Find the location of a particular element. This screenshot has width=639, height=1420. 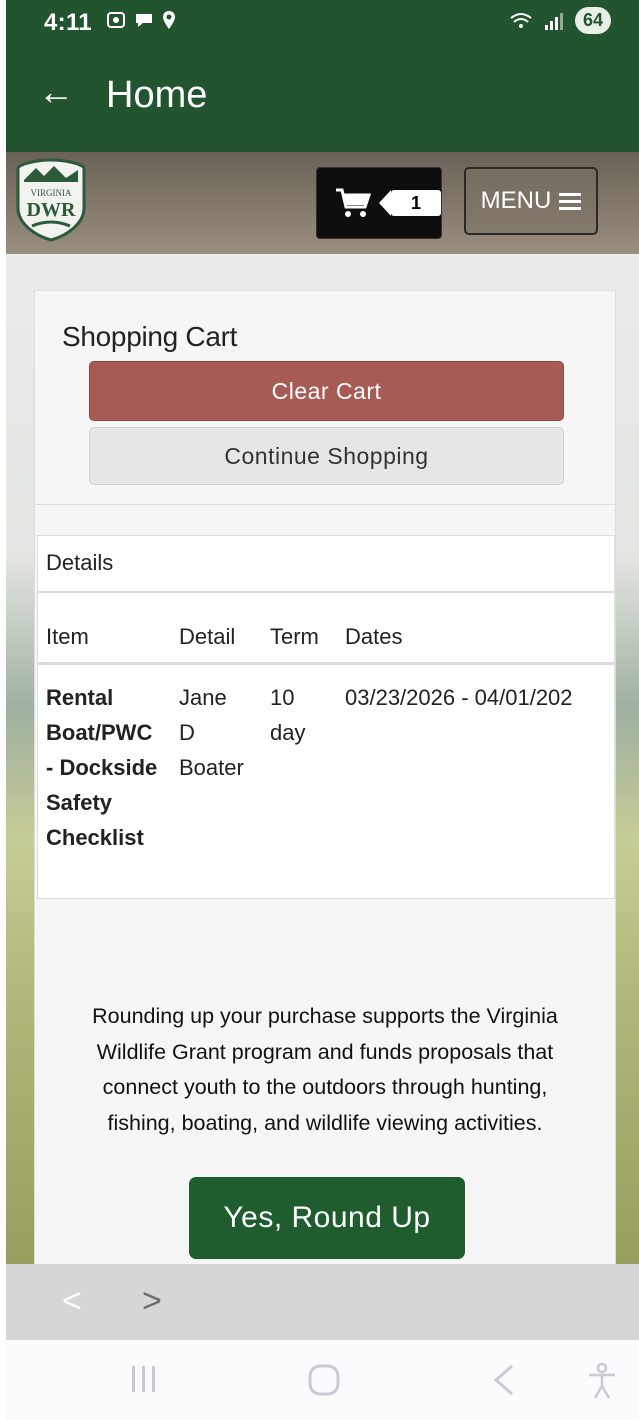

cell-detail: Jane D Boater is located at coordinates (211, 732).